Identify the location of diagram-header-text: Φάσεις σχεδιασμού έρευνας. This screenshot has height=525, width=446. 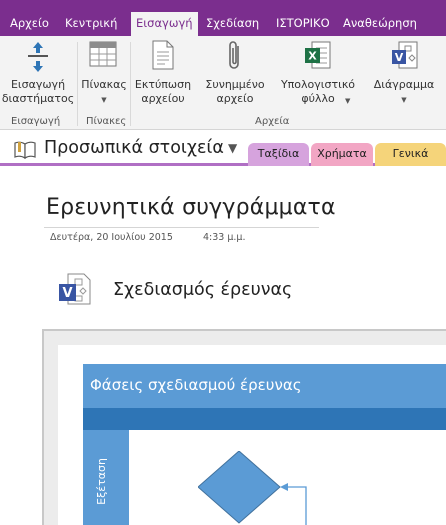
(196, 385).